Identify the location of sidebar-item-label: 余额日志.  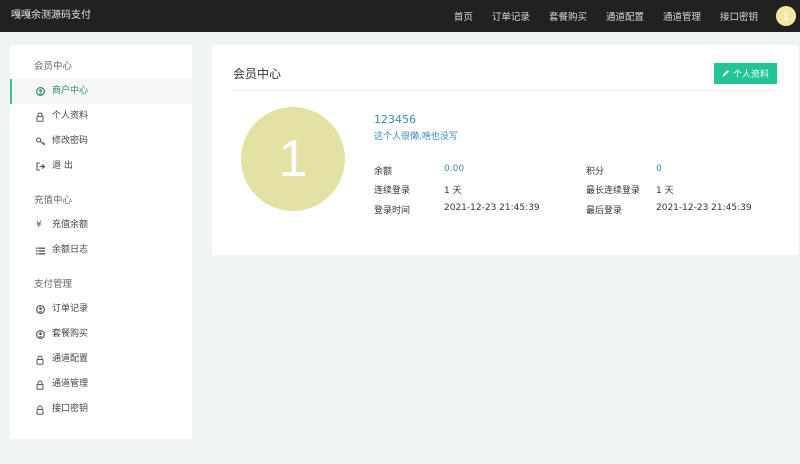
(70, 250).